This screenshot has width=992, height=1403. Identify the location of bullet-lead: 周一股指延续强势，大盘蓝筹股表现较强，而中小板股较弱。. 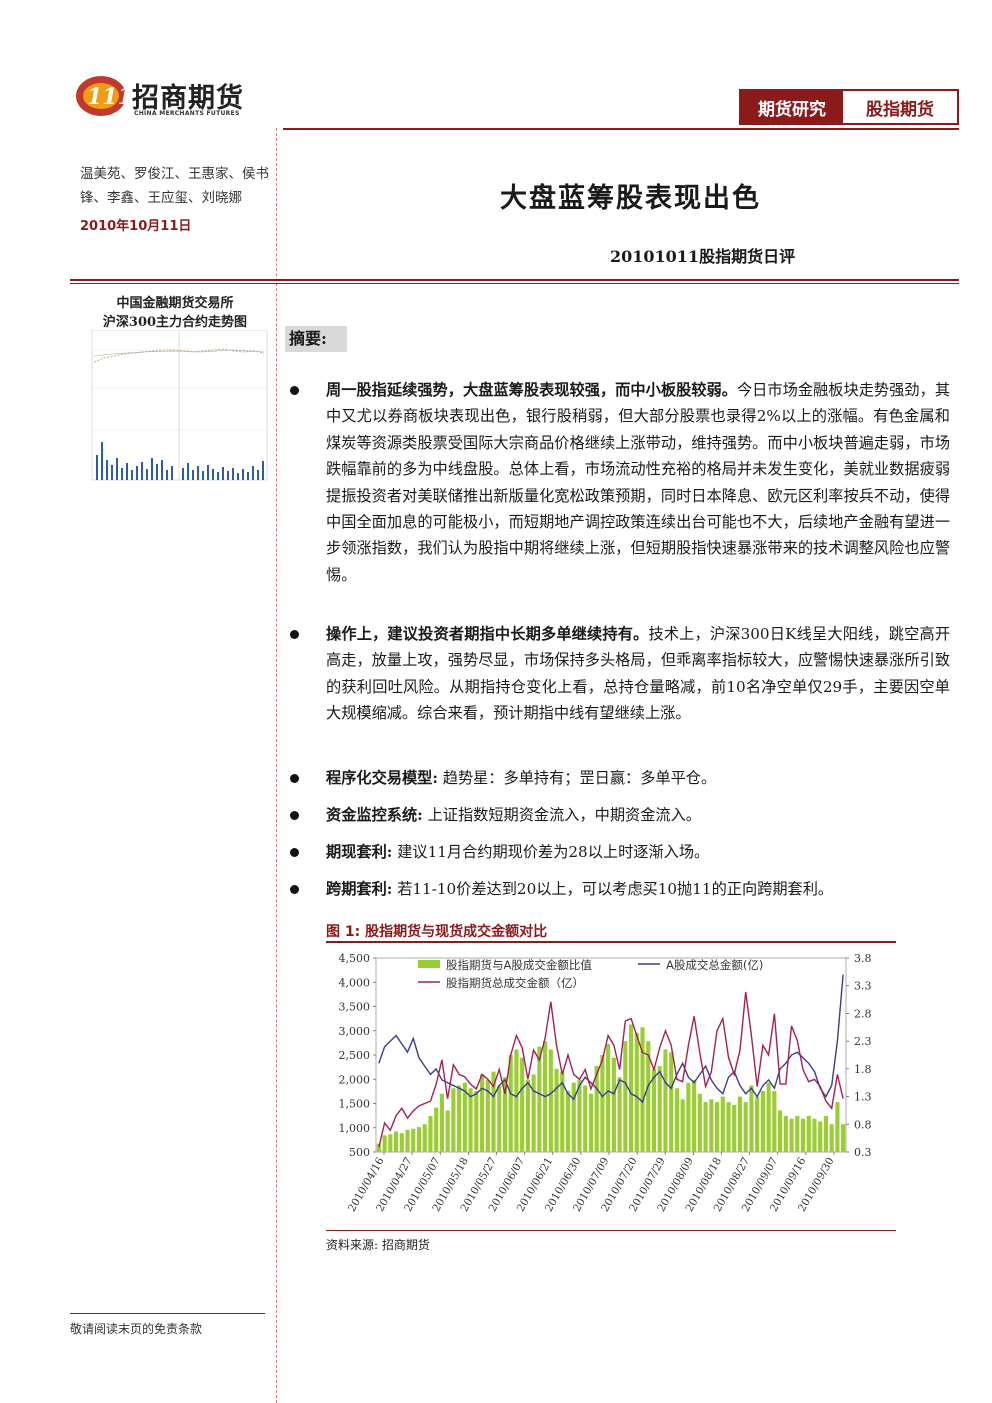
(531, 390).